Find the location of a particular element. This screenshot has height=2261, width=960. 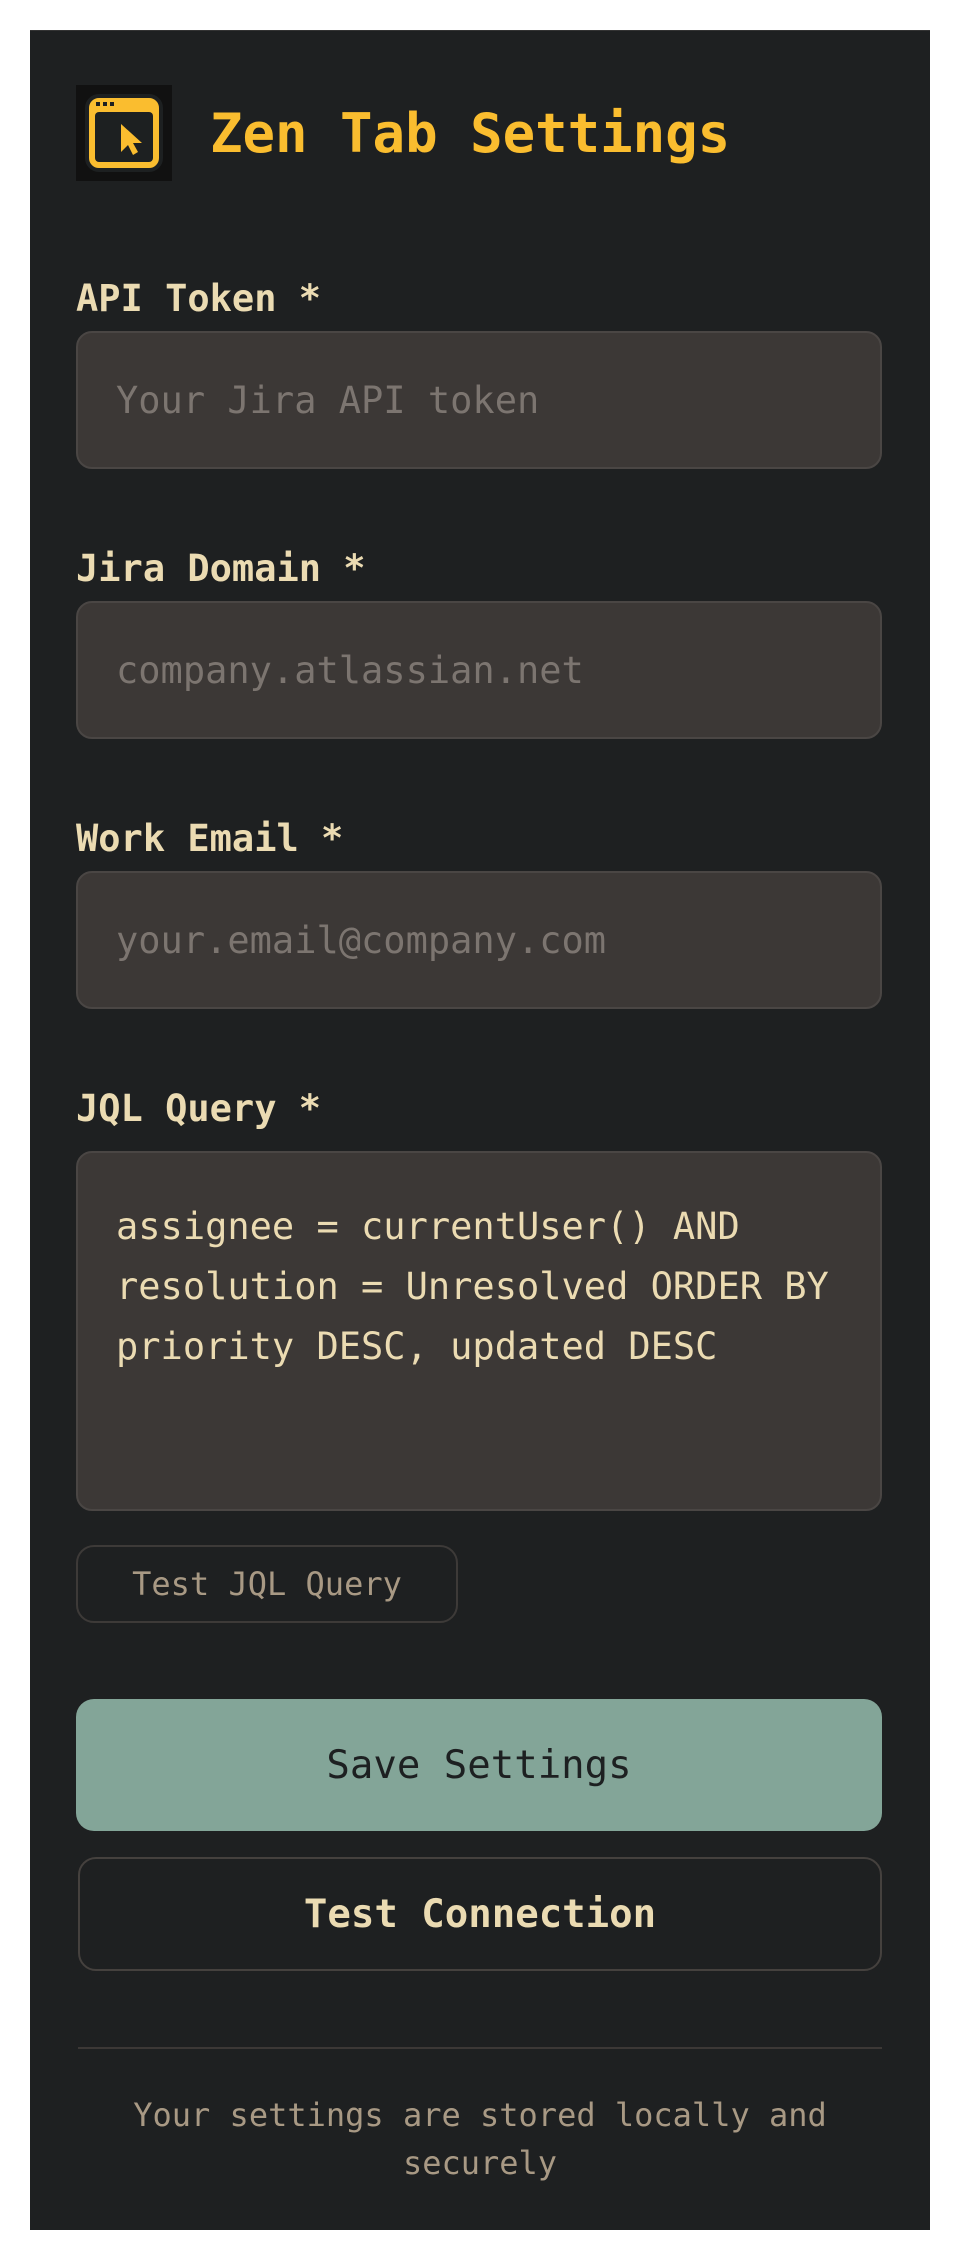

api-token-input is located at coordinates (479, 400).